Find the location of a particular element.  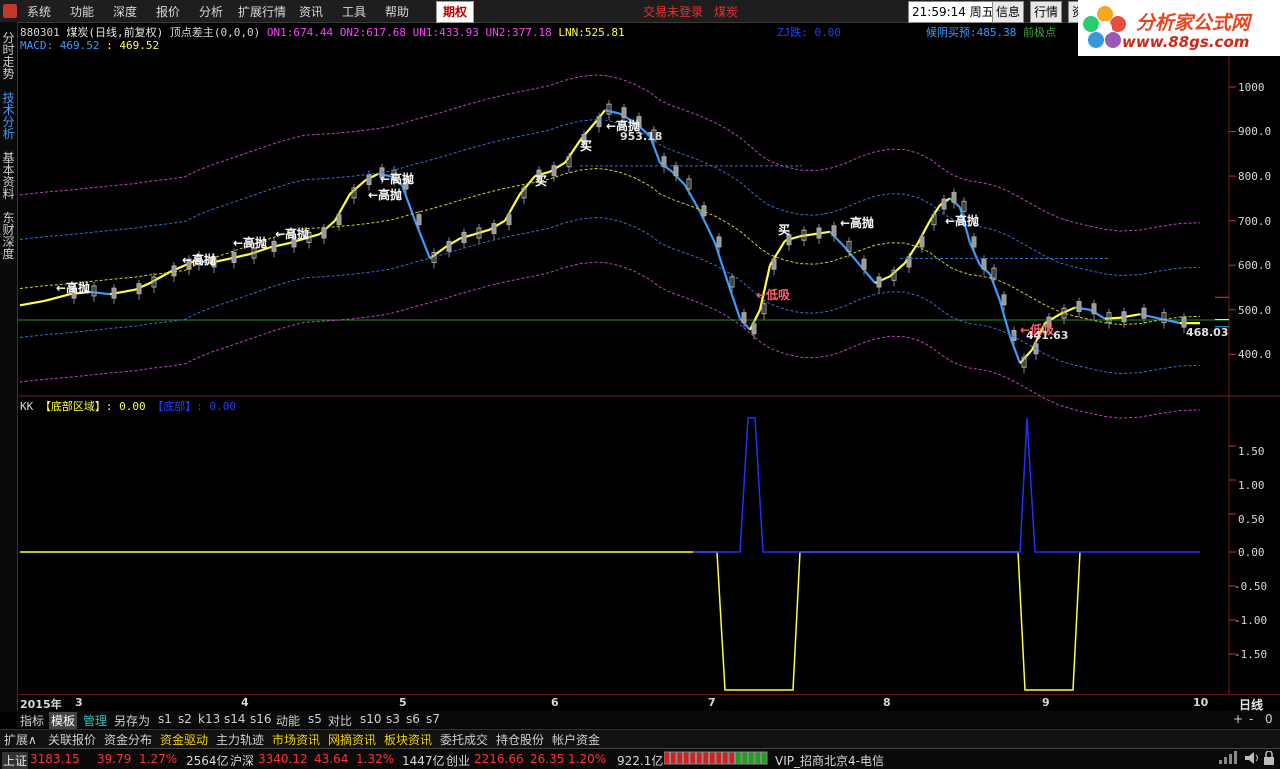

tab-orders: 委托成交 is located at coordinates (464, 739).